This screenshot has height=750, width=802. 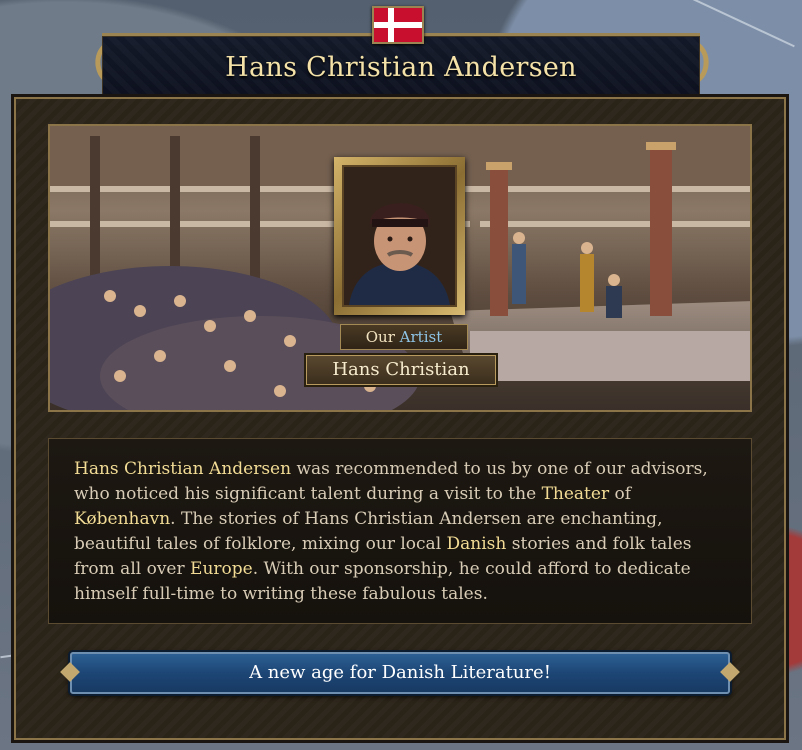 What do you see at coordinates (221, 569) in the screenshot?
I see `highlighted-term: Europe` at bounding box center [221, 569].